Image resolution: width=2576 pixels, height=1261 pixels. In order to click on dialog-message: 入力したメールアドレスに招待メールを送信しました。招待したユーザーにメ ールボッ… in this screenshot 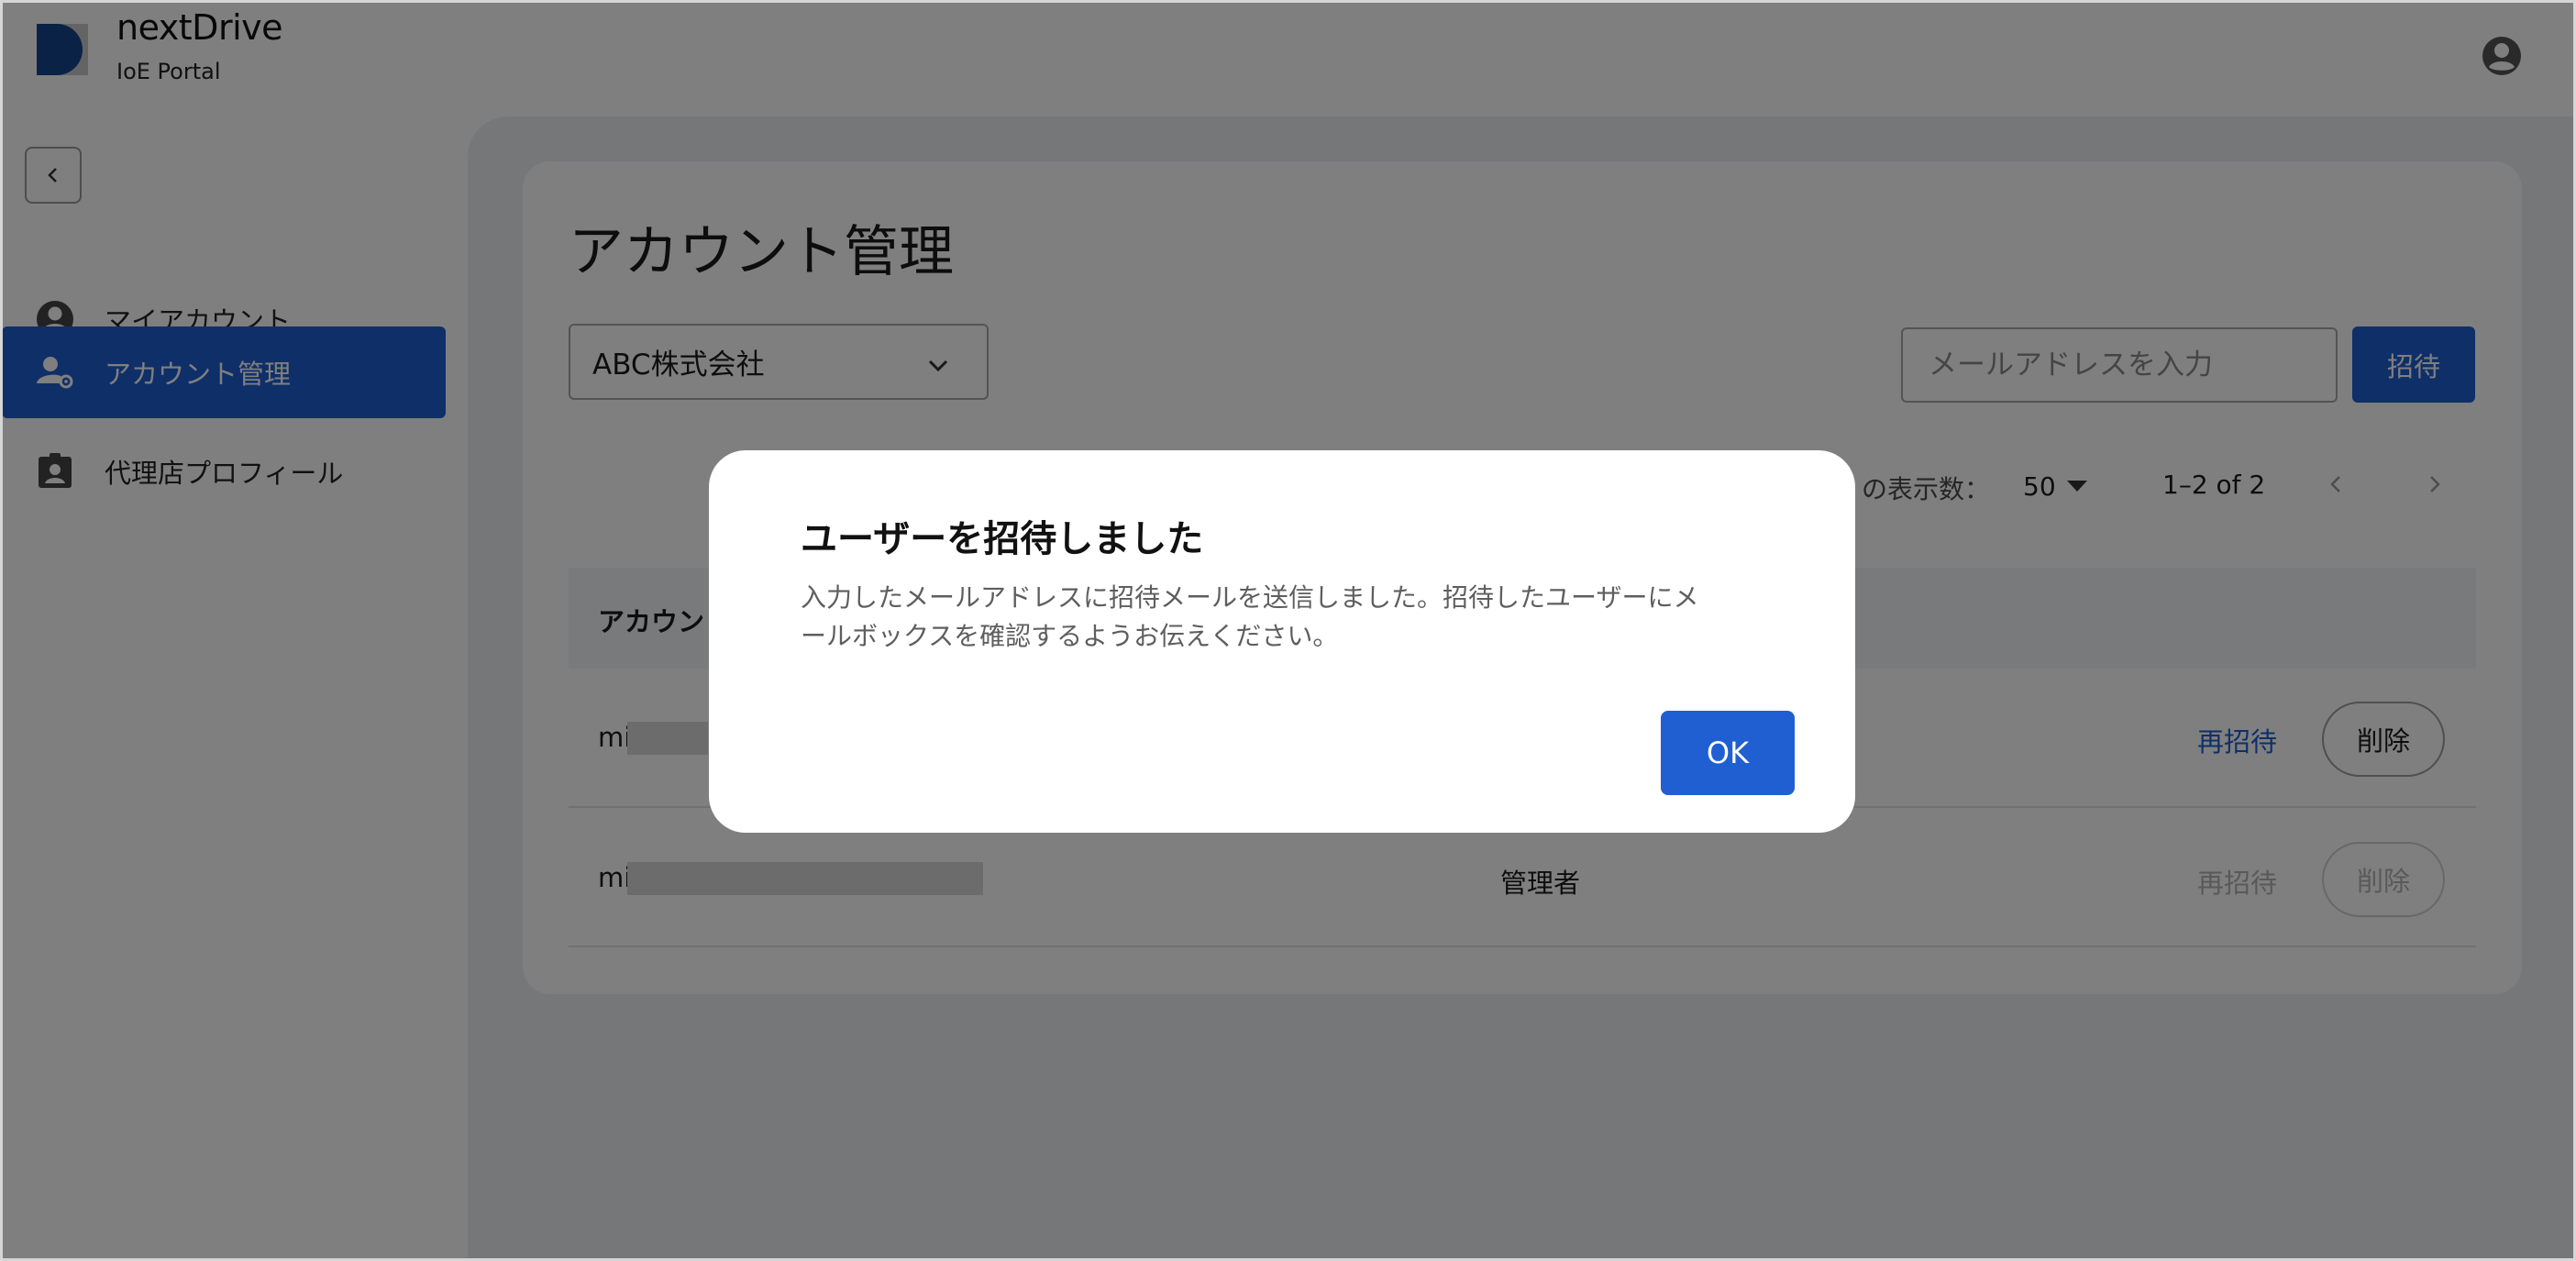, I will do `click(1287, 617)`.